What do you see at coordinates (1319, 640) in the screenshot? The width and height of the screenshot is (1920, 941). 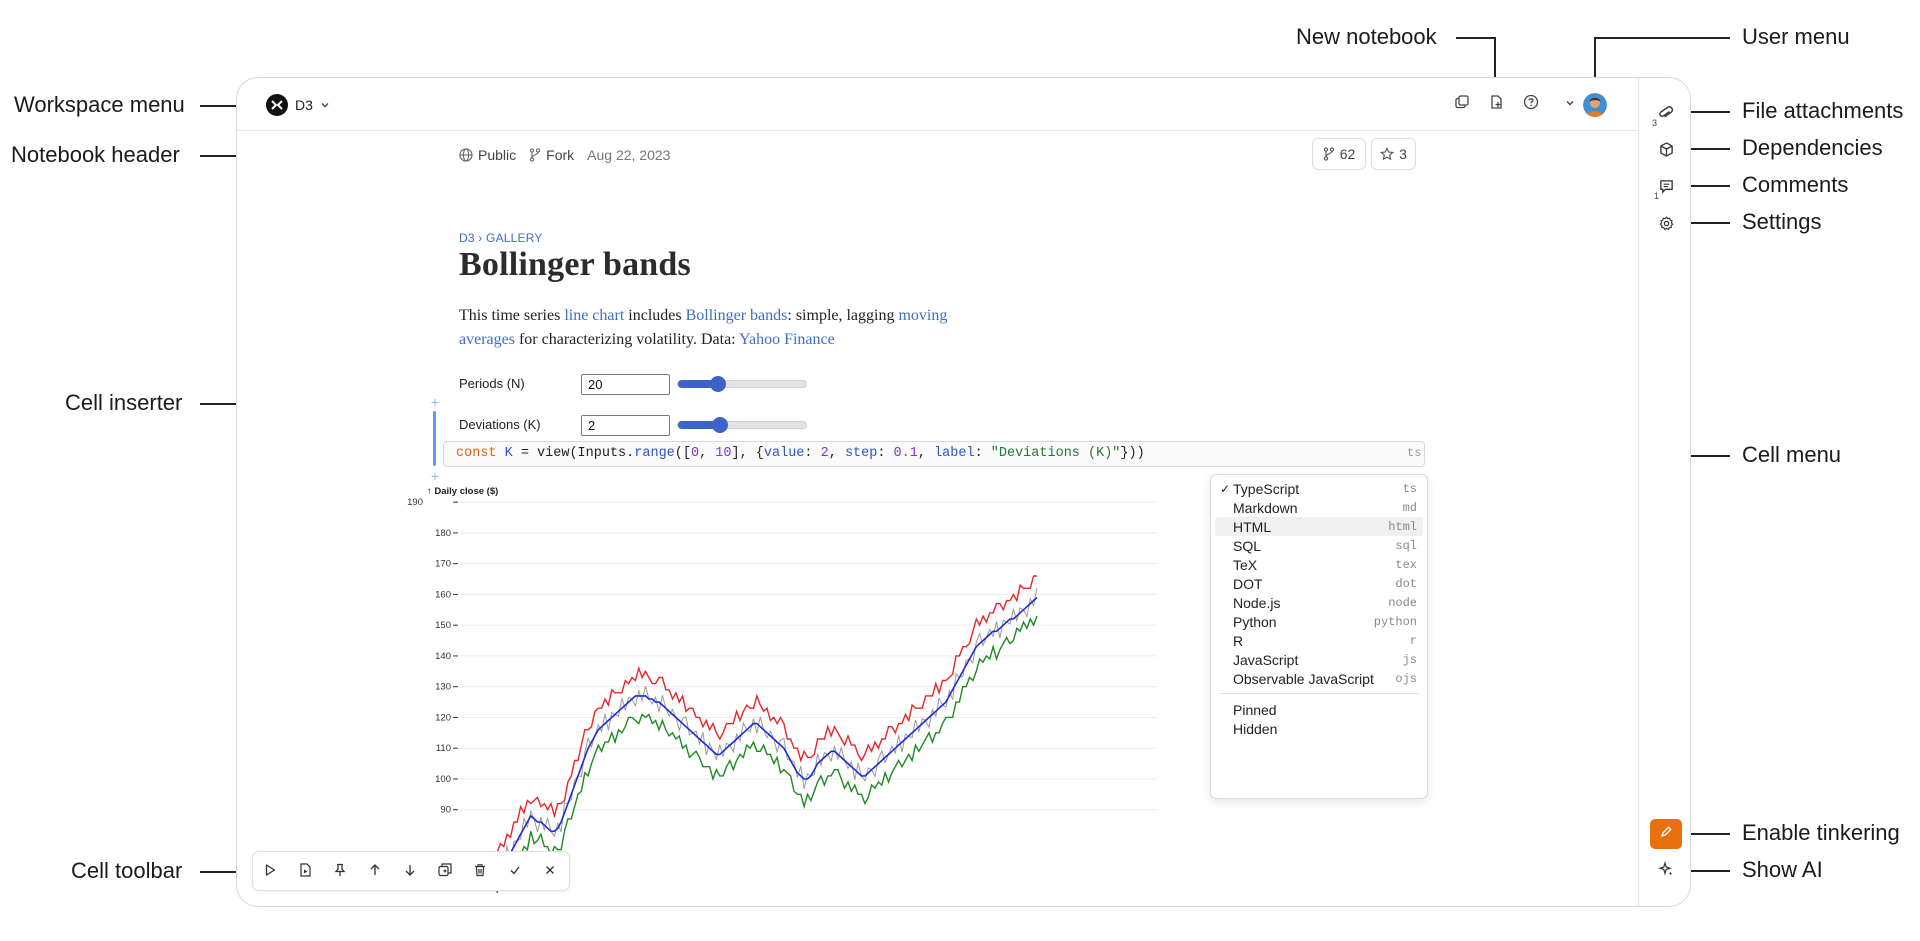 I see `cell-menu-item: Rr` at bounding box center [1319, 640].